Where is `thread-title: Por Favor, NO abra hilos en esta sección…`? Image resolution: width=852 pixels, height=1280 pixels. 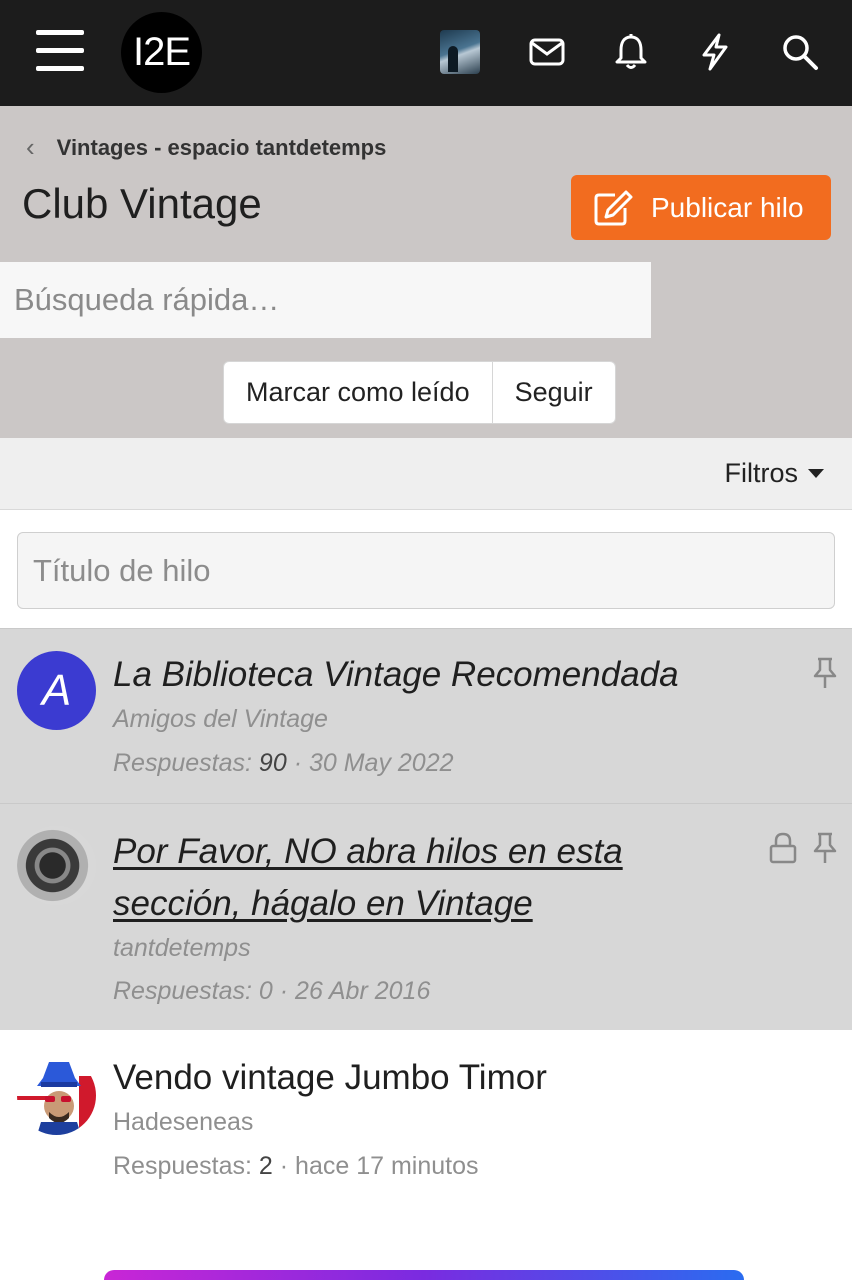 thread-title: Por Favor, NO abra hilos en esta sección… is located at coordinates (423, 878).